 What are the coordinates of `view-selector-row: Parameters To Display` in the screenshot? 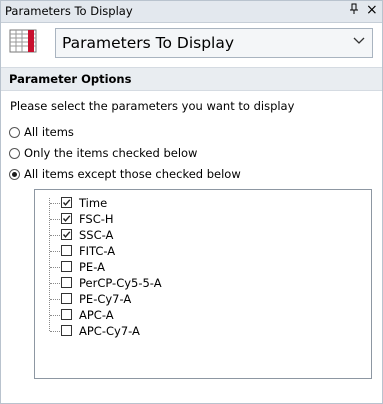 It's located at (191, 43).